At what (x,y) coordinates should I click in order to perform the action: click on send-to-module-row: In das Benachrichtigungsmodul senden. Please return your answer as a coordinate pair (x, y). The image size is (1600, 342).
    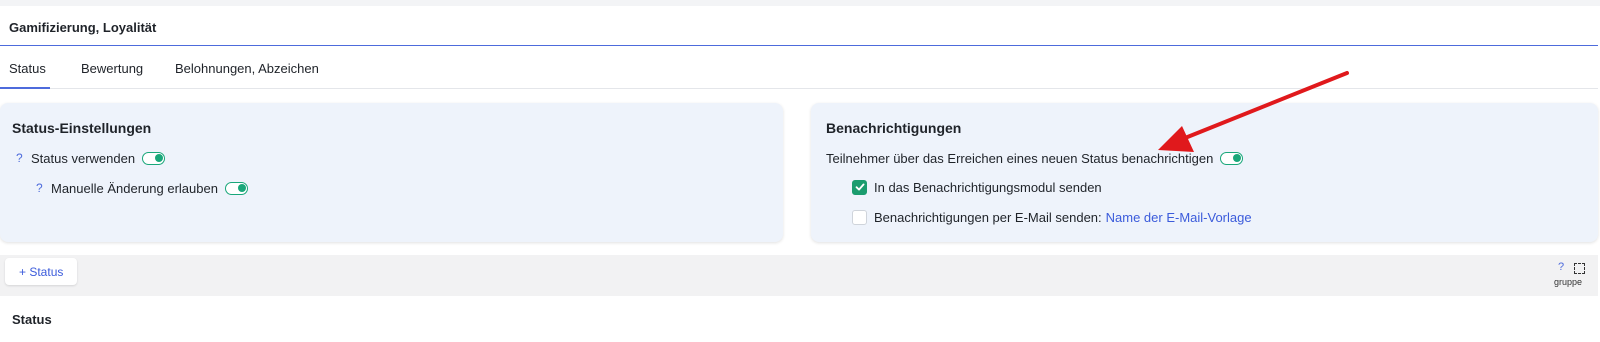
    Looking at the image, I should click on (977, 187).